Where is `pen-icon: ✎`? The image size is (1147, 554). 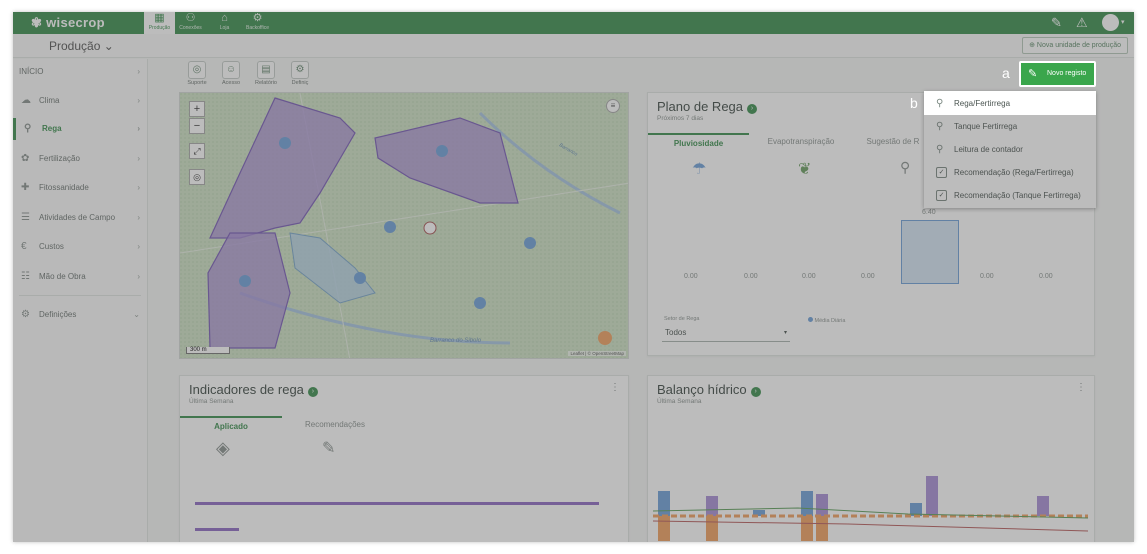
pen-icon: ✎ is located at coordinates (1033, 74).